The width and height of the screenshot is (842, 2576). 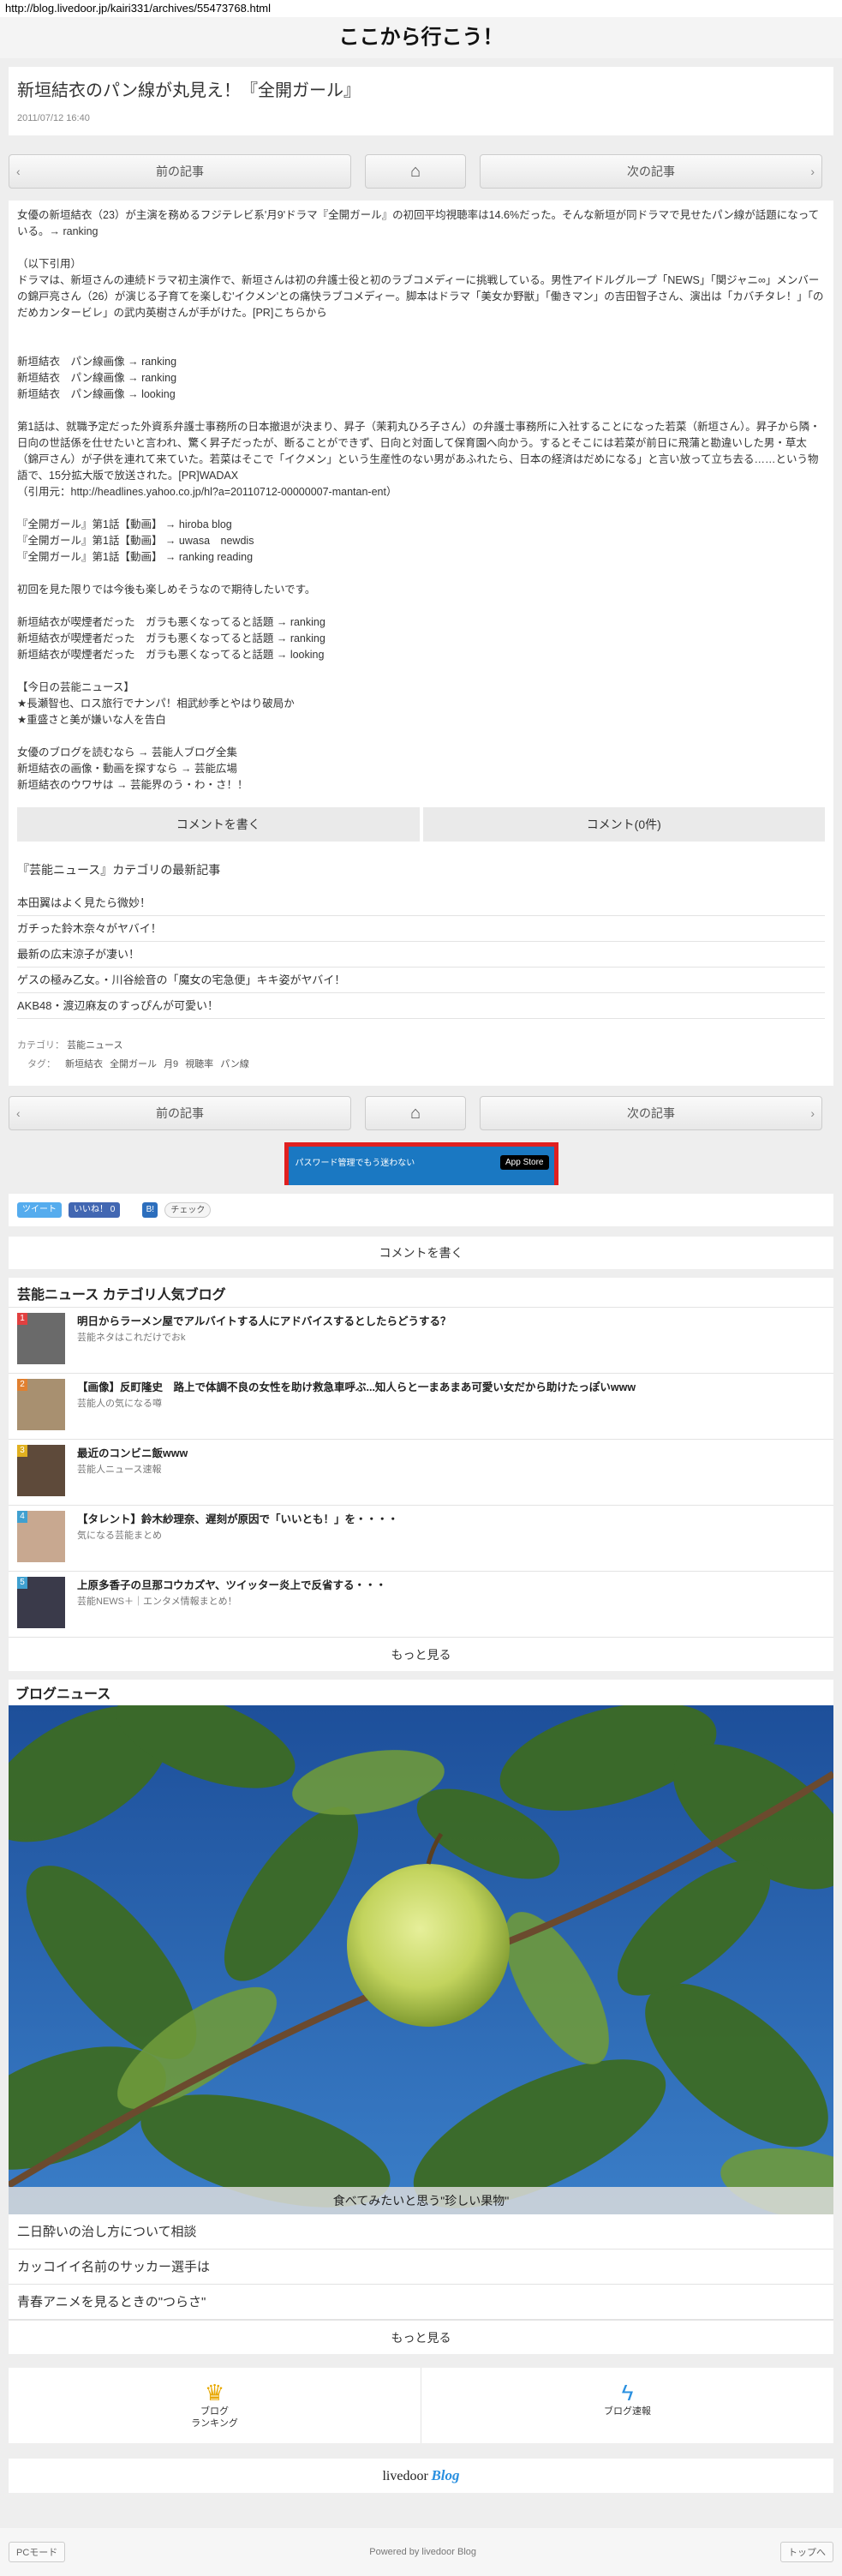 What do you see at coordinates (119, 1536) in the screenshot?
I see `popular-source: 気になる芸能まとめ` at bounding box center [119, 1536].